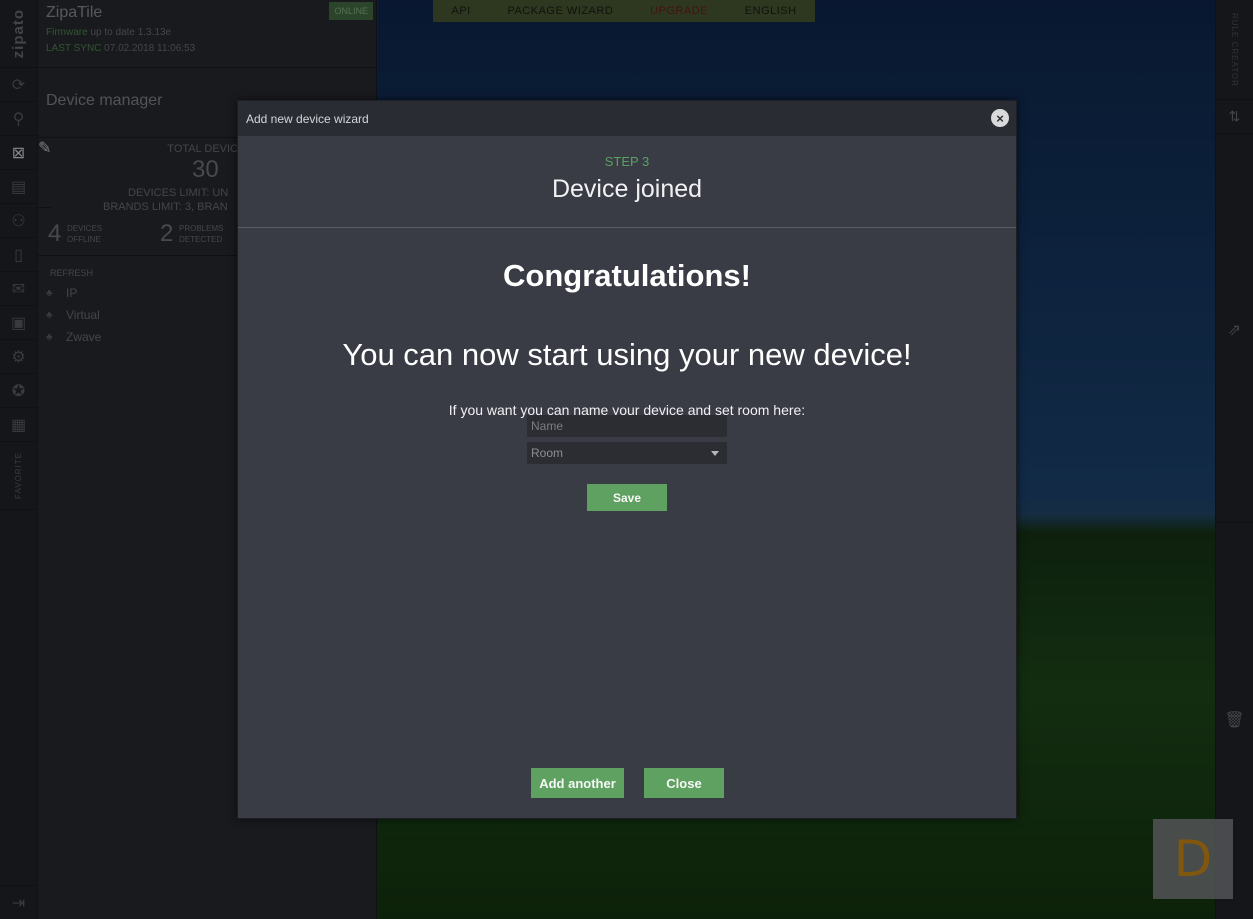  I want to click on congrats-heading: Congratulations!, so click(627, 275).